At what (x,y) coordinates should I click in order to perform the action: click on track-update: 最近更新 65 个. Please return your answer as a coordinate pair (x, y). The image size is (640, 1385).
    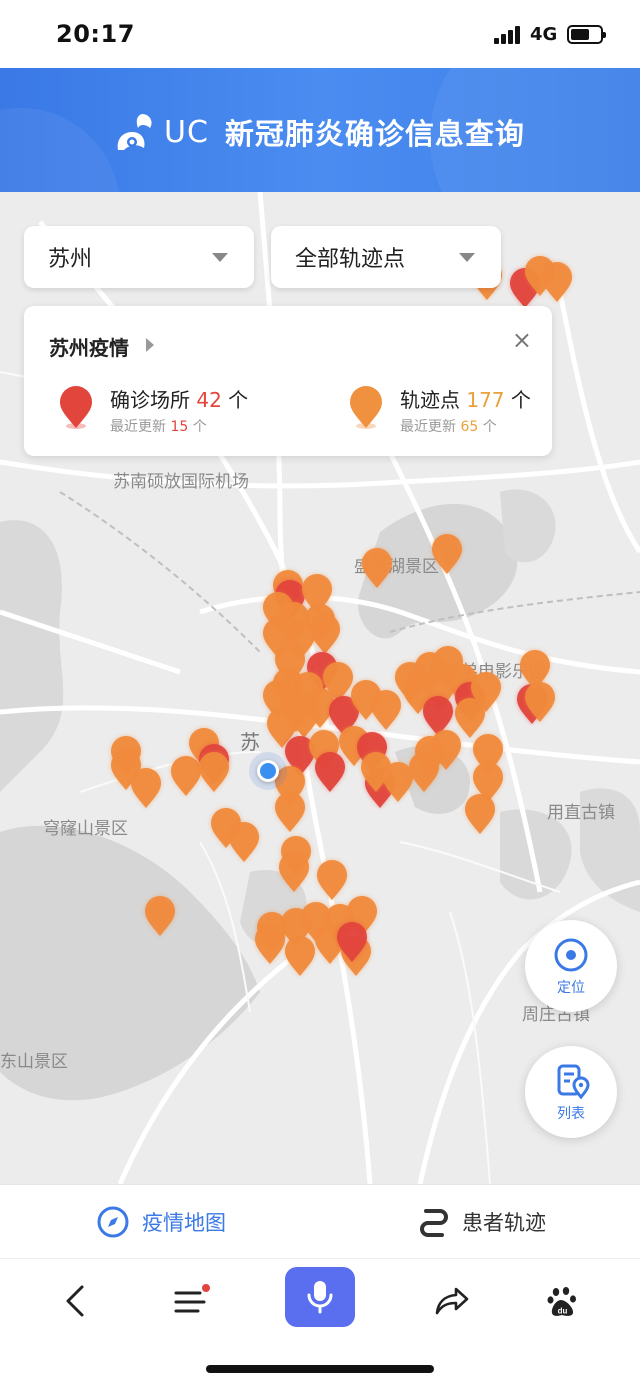
    Looking at the image, I should click on (448, 426).